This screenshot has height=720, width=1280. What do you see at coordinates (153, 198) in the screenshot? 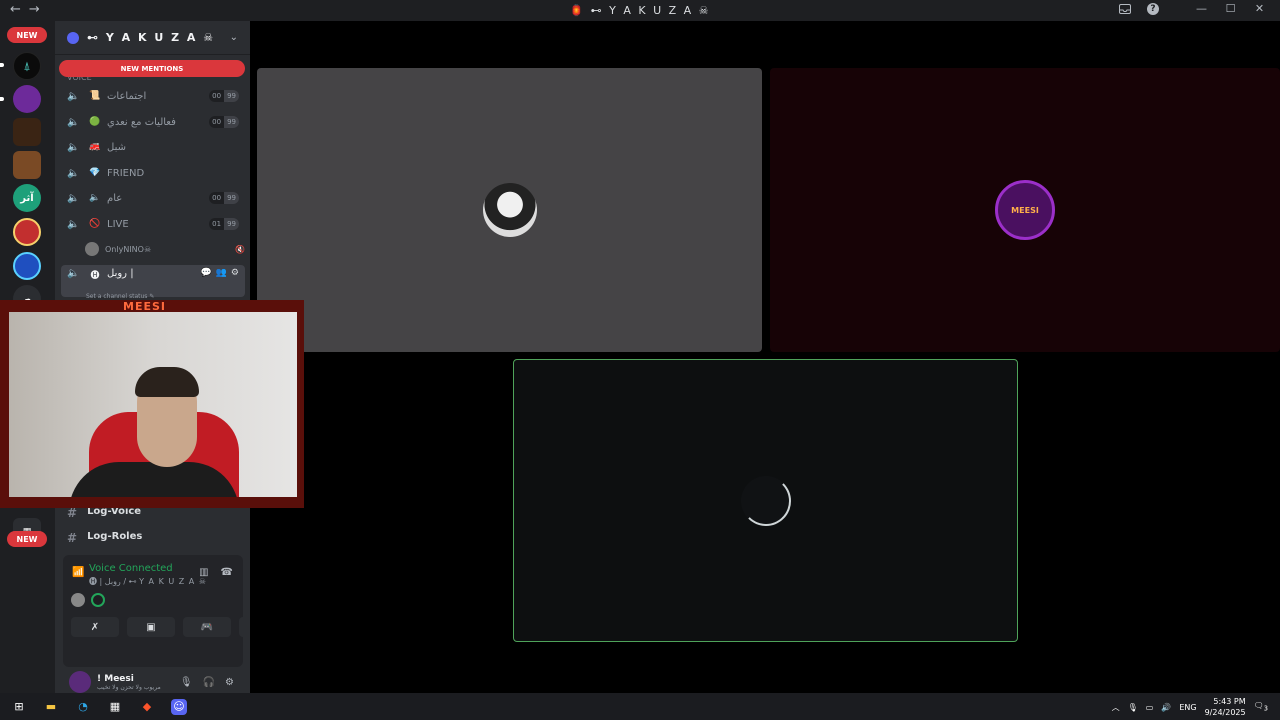
I see `voice-channel: 🔈 🔈 عام 00 99` at bounding box center [153, 198].